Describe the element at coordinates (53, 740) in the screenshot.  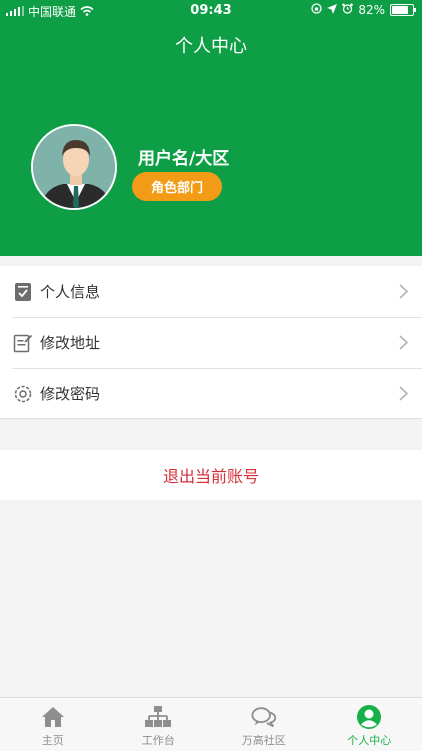
I see `tab-label: 主页` at that location.